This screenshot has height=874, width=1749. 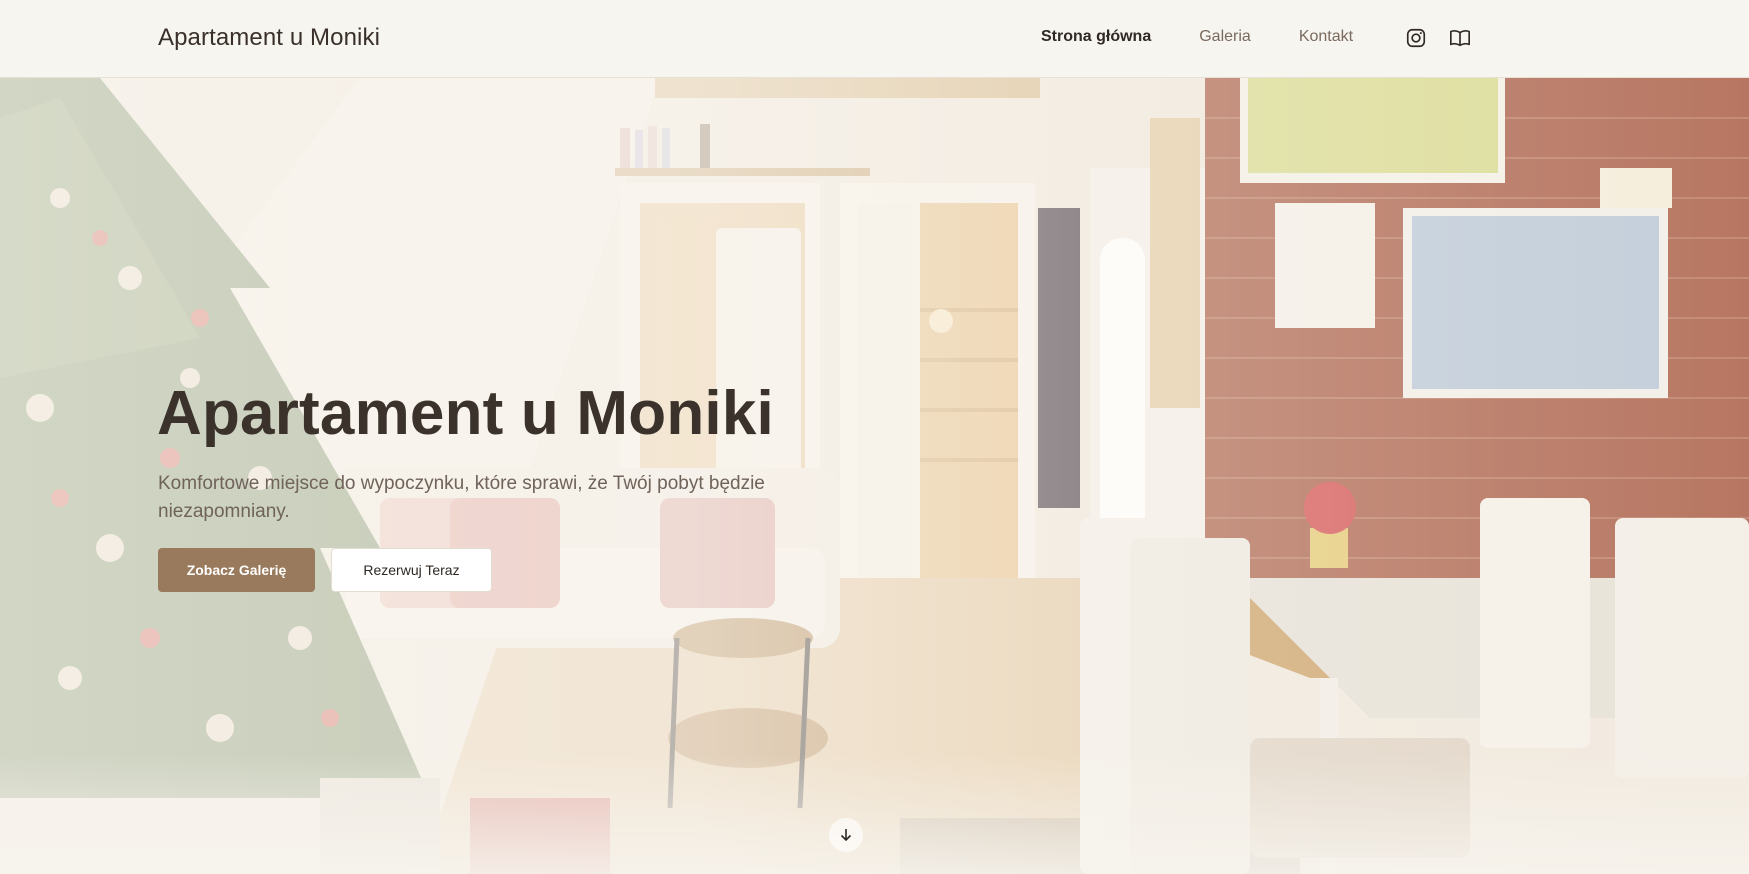 I want to click on main-nav: Strona główna Galeria Kontakt, so click(x=1197, y=37).